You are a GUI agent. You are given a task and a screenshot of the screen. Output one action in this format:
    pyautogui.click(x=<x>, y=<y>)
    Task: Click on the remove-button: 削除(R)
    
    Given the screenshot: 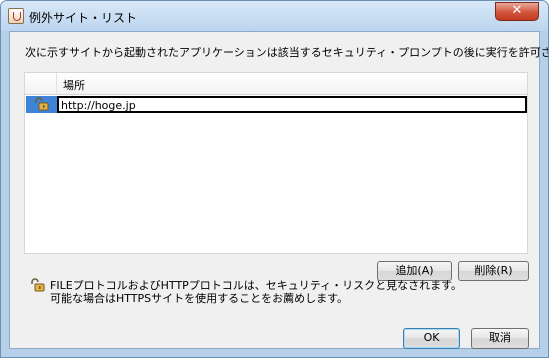 What is the action you would take?
    pyautogui.click(x=493, y=271)
    